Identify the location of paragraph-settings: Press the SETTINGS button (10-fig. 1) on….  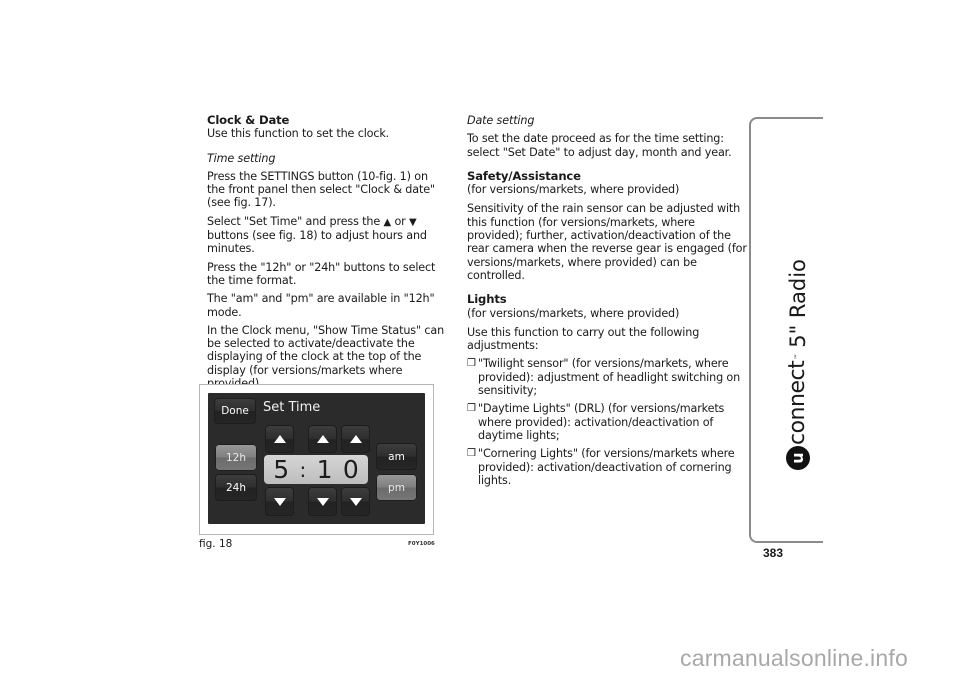
(321, 189).